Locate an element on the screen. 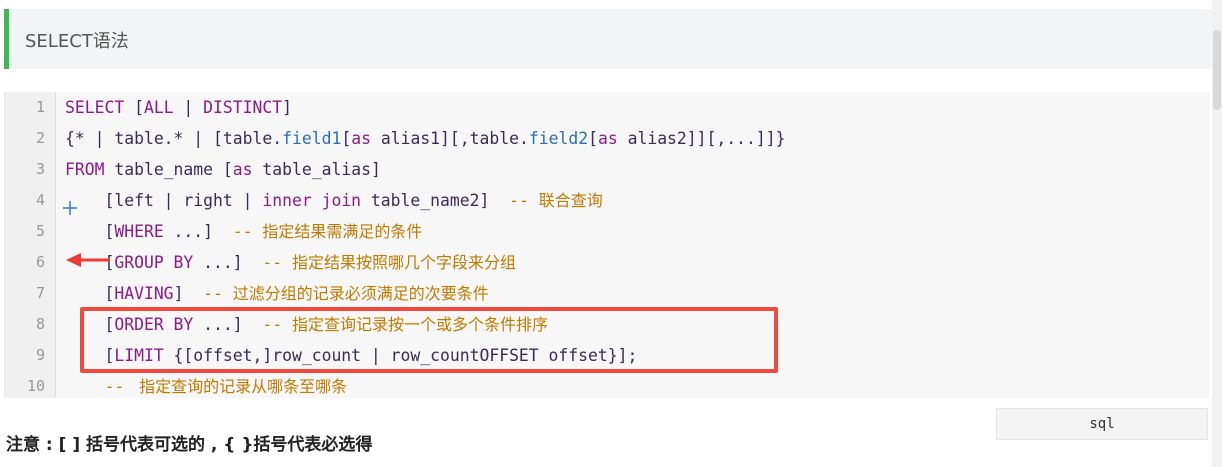 The width and height of the screenshot is (1222, 467). code-token: HAVING is located at coordinates (144, 293).